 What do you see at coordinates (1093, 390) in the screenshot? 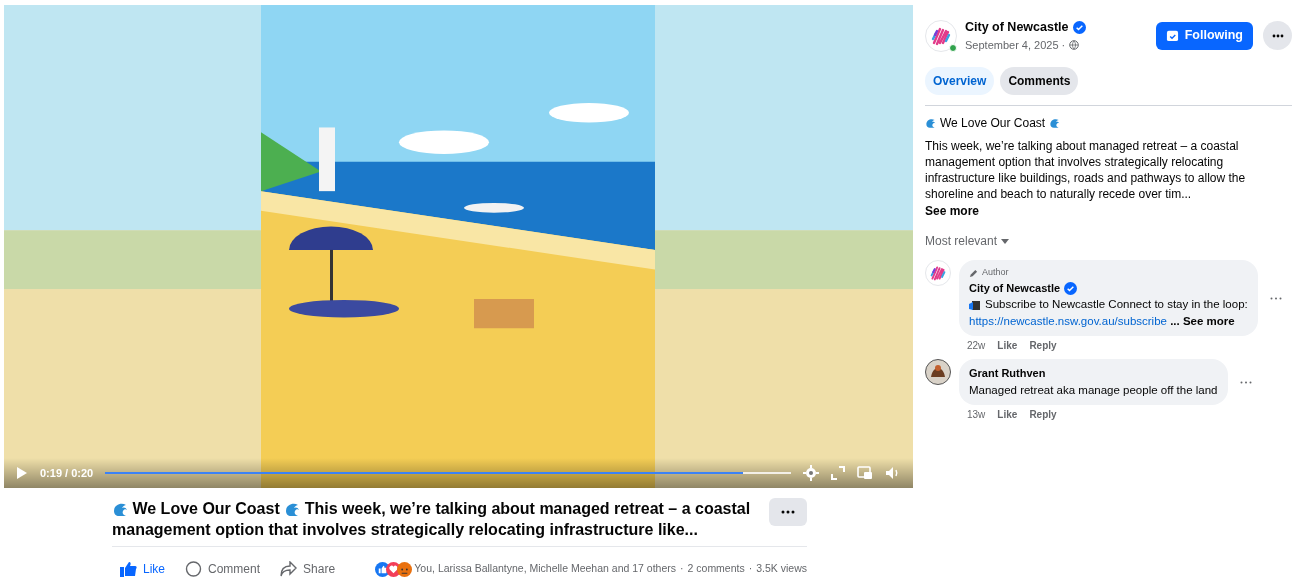
I see `comment-text: Managed retreat aka manage people off the land` at bounding box center [1093, 390].